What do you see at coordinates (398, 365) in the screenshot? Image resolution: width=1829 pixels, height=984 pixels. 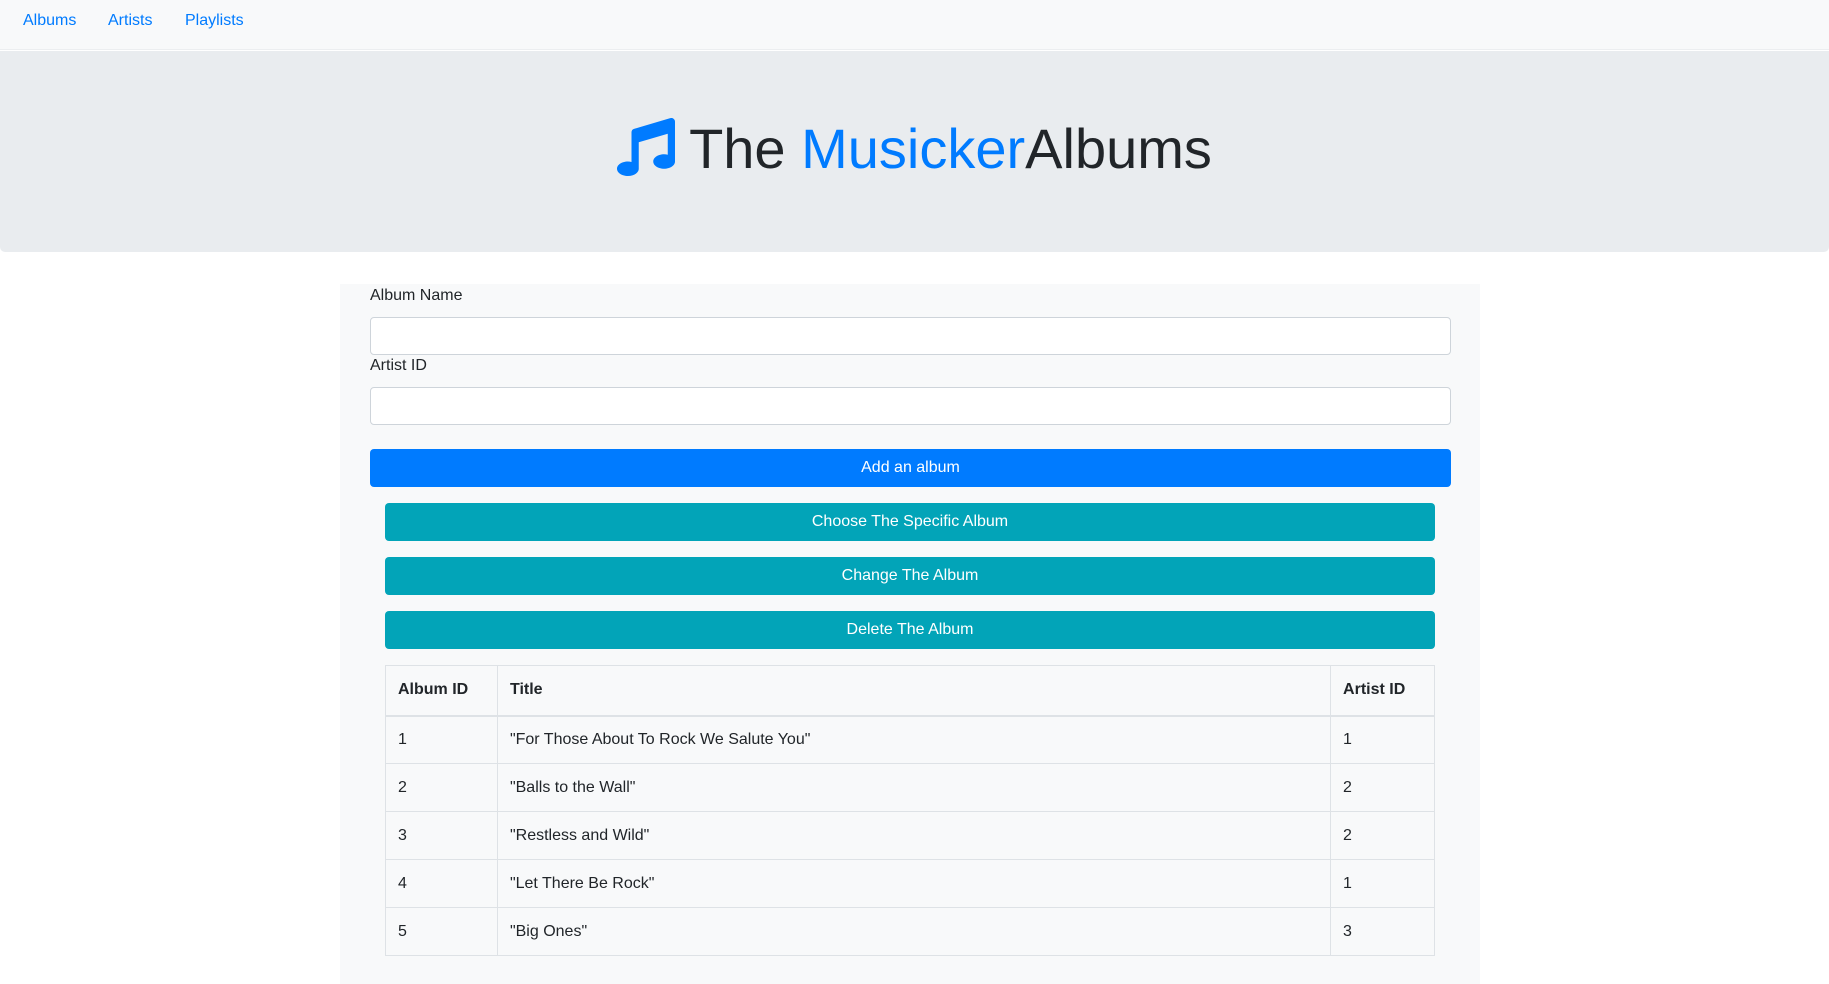 I see `artist-id-label: Artist ID` at bounding box center [398, 365].